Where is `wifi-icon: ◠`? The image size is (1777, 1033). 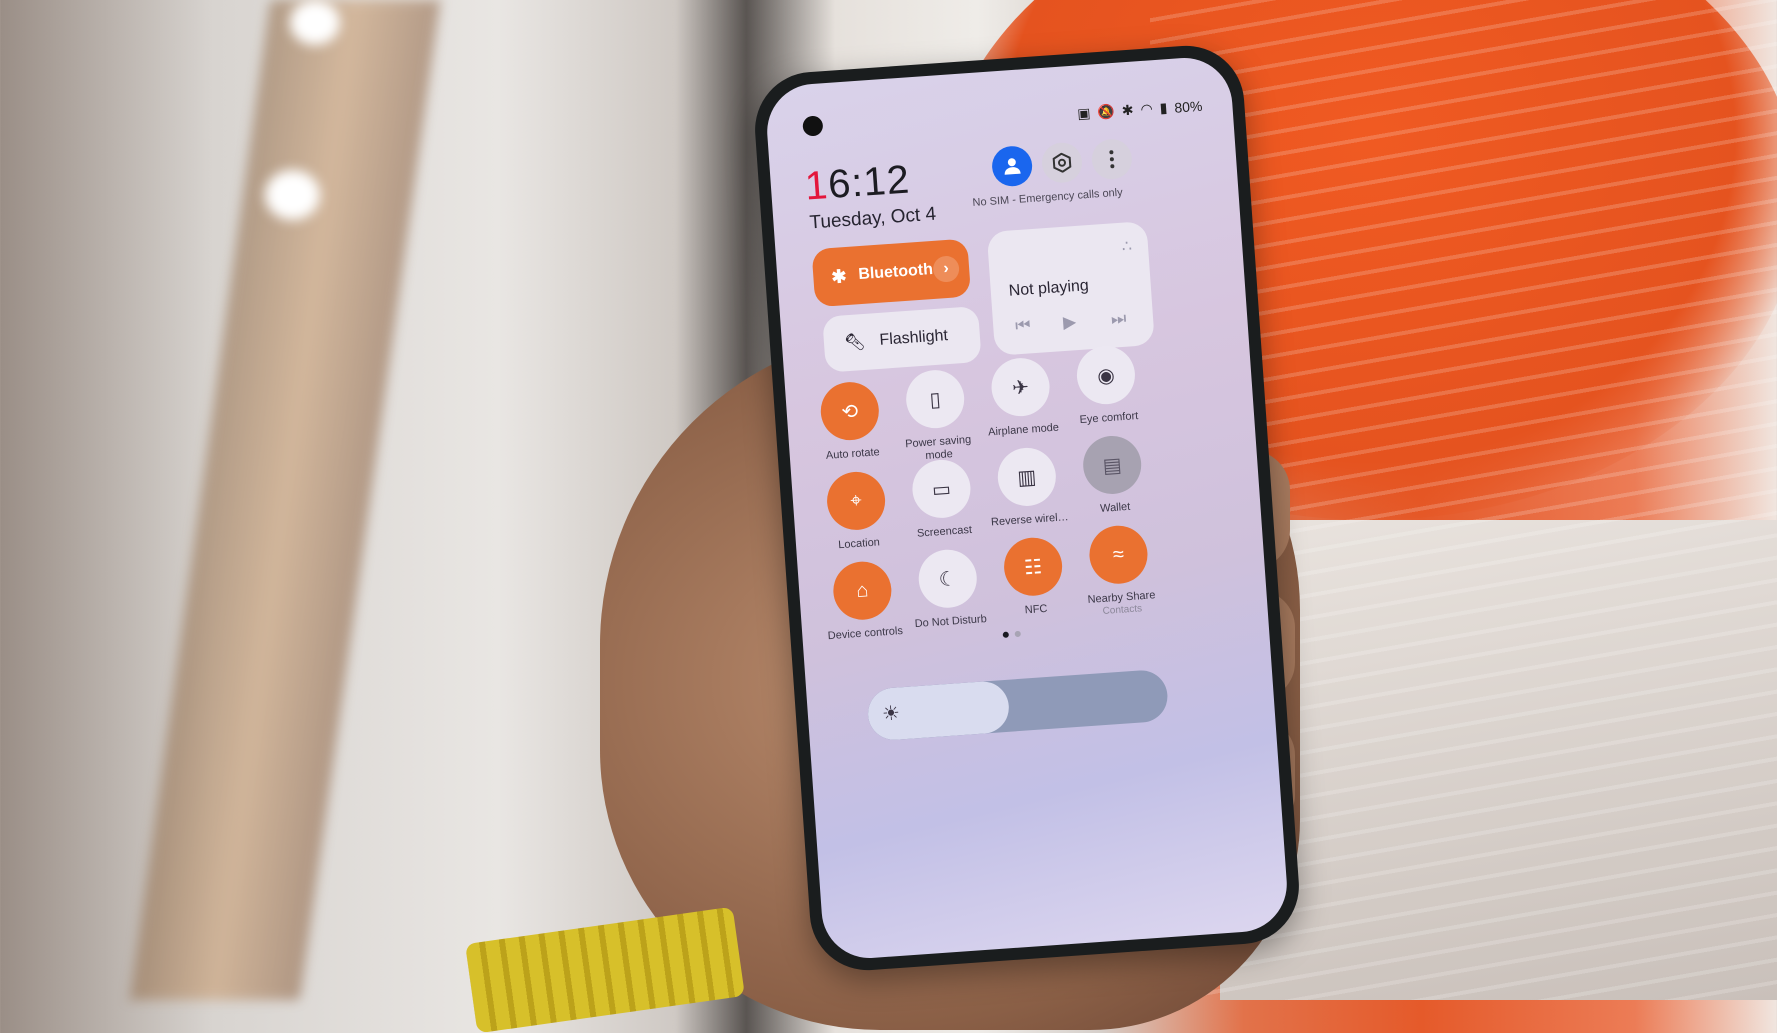
wifi-icon: ◠ is located at coordinates (1146, 109).